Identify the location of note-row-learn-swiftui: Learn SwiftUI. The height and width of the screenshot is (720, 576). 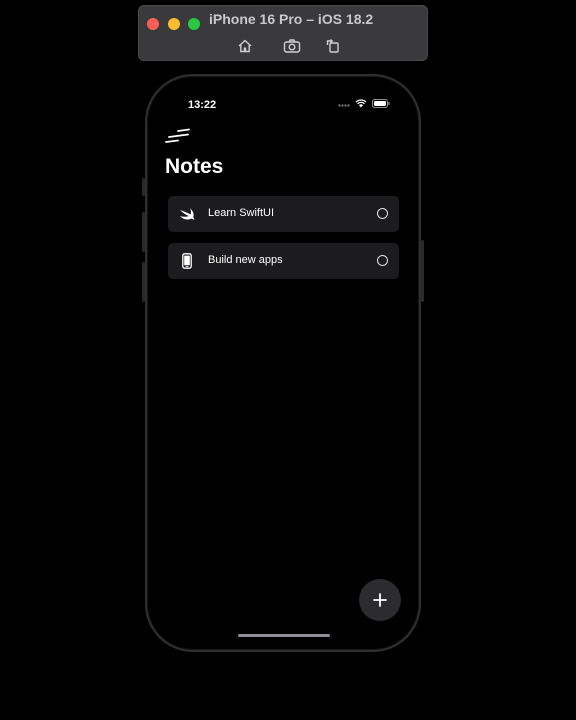
(283, 214).